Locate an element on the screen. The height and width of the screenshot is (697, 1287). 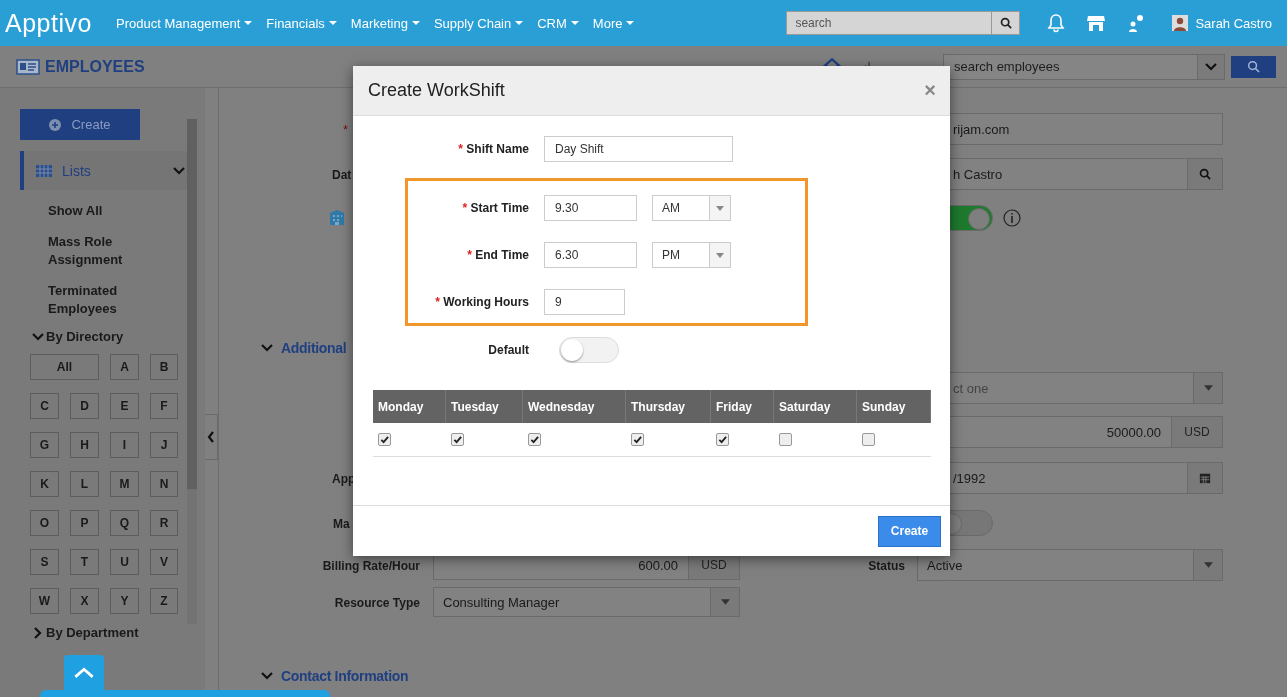
field-label: * Start Time is located at coordinates (495, 208).